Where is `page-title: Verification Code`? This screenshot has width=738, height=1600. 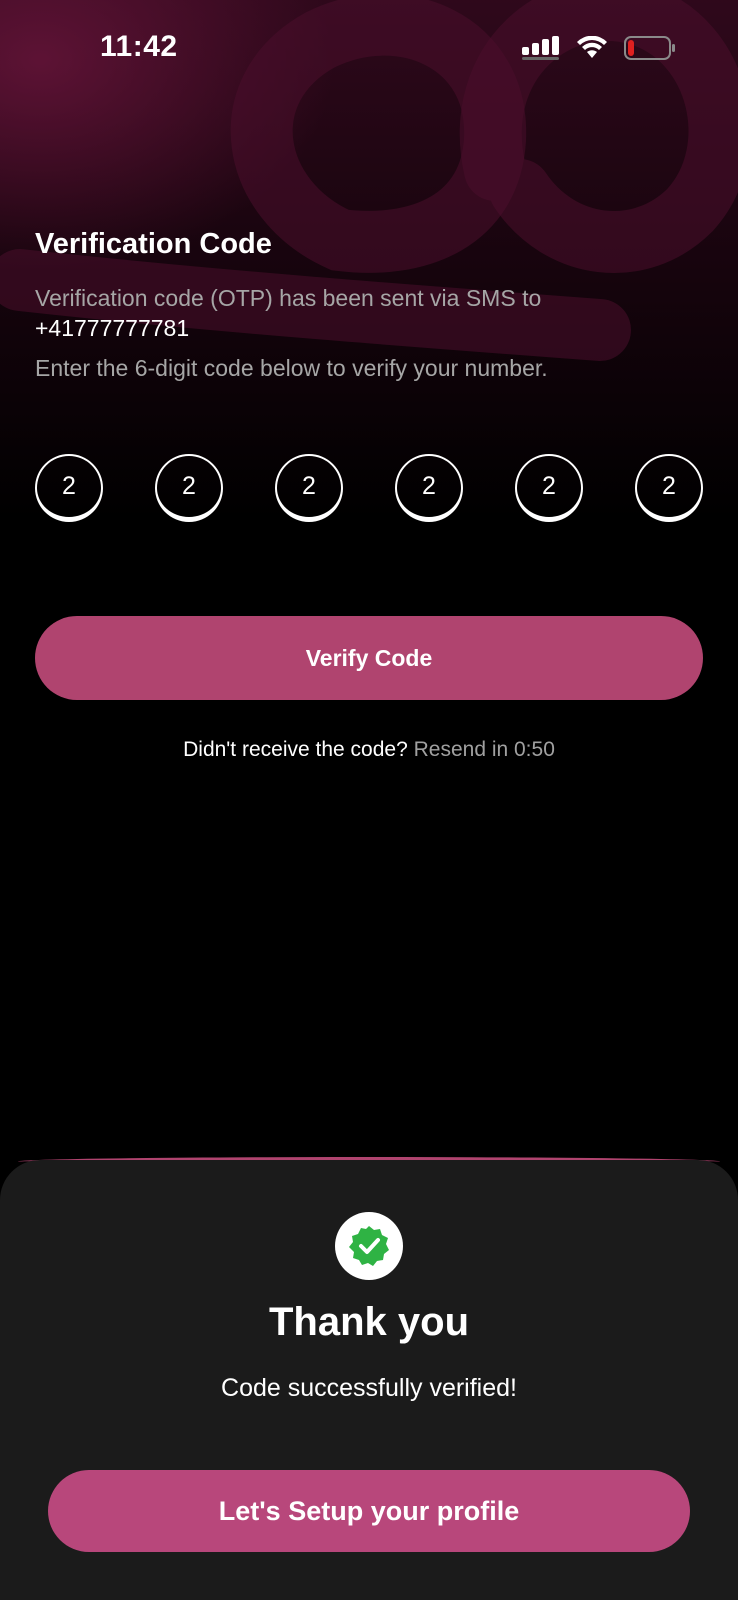 page-title: Verification Code is located at coordinates (153, 244).